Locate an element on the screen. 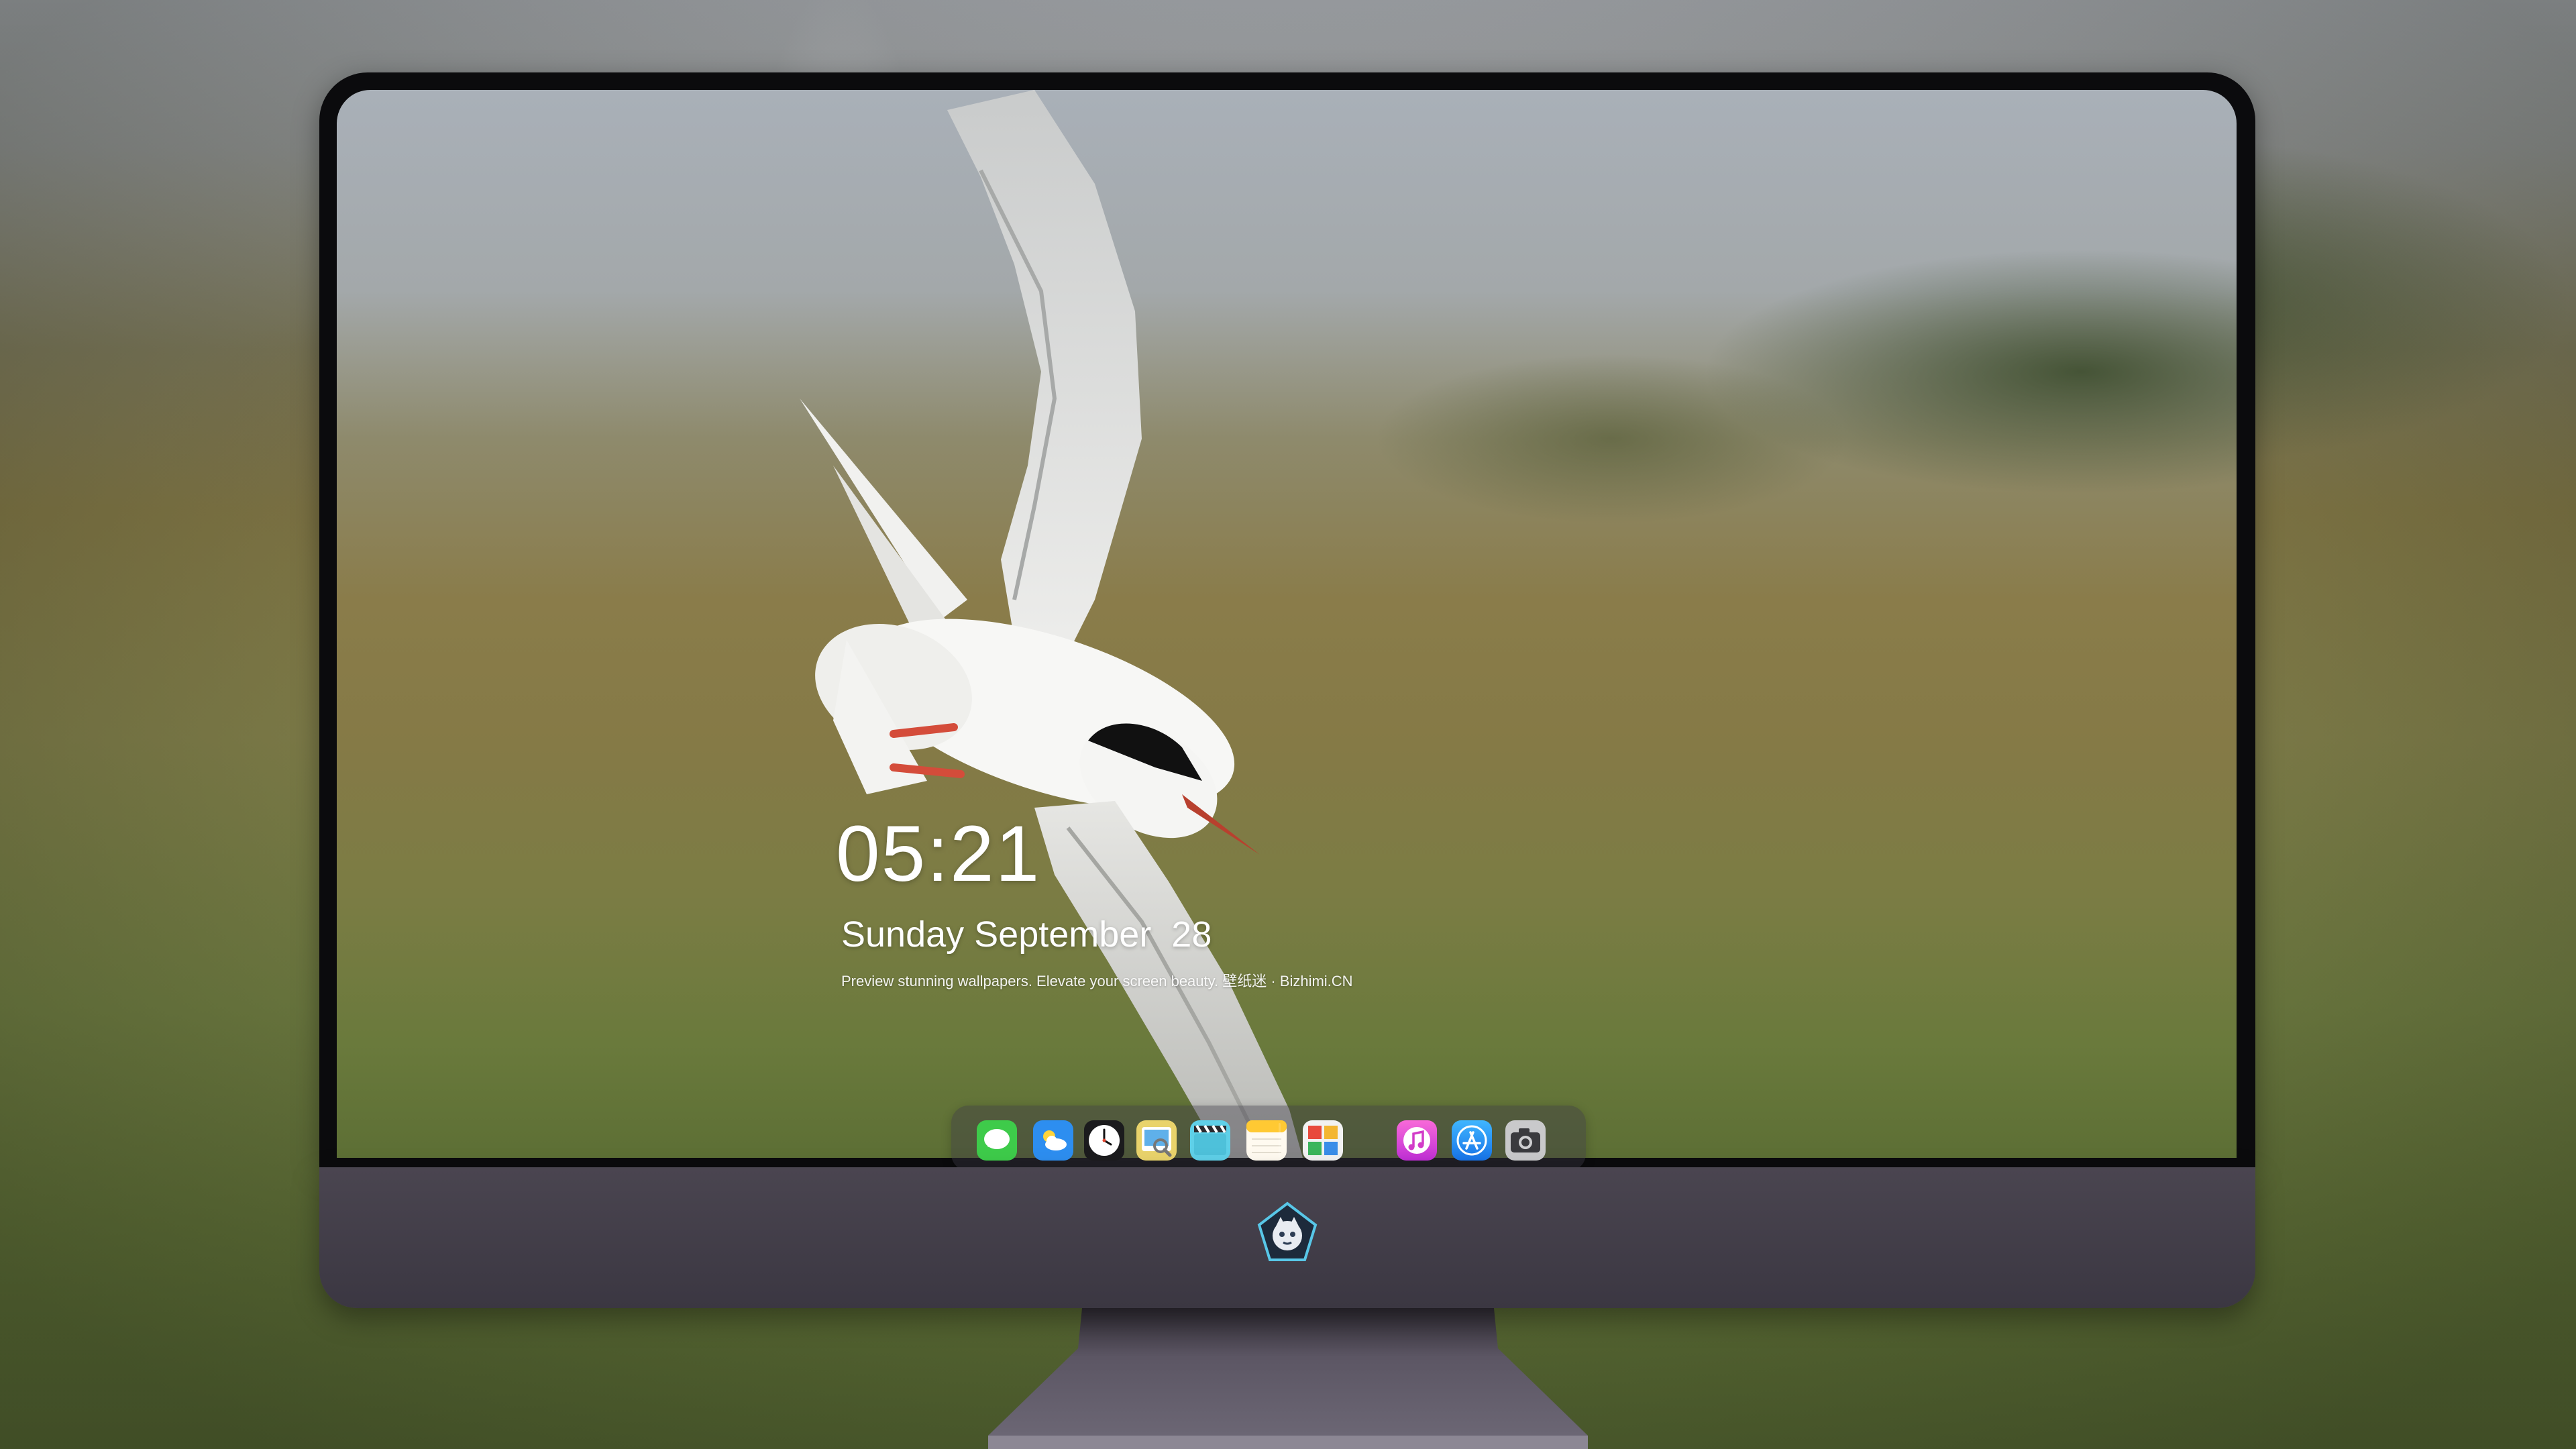 This screenshot has height=1449, width=2576. dock-divider is located at coordinates (1280, 1140).